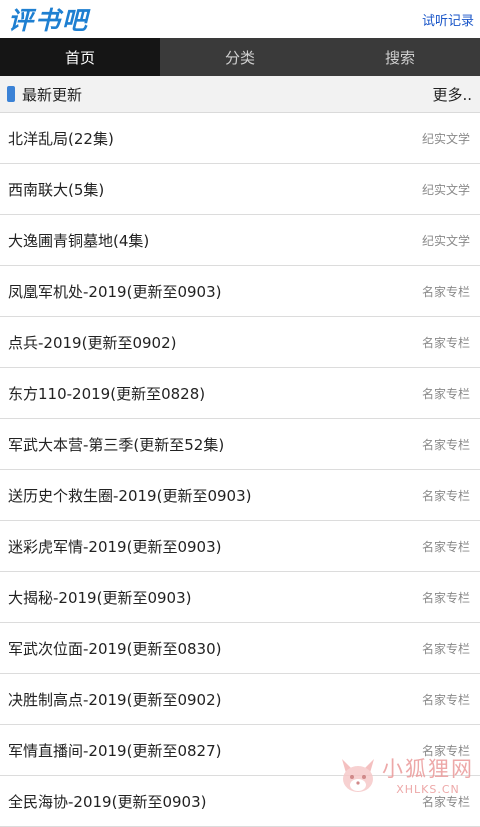 The image size is (480, 827). Describe the element at coordinates (240, 393) in the screenshot. I see `list-item: 东方110-2019(更新至0828) 名家专栏` at that location.